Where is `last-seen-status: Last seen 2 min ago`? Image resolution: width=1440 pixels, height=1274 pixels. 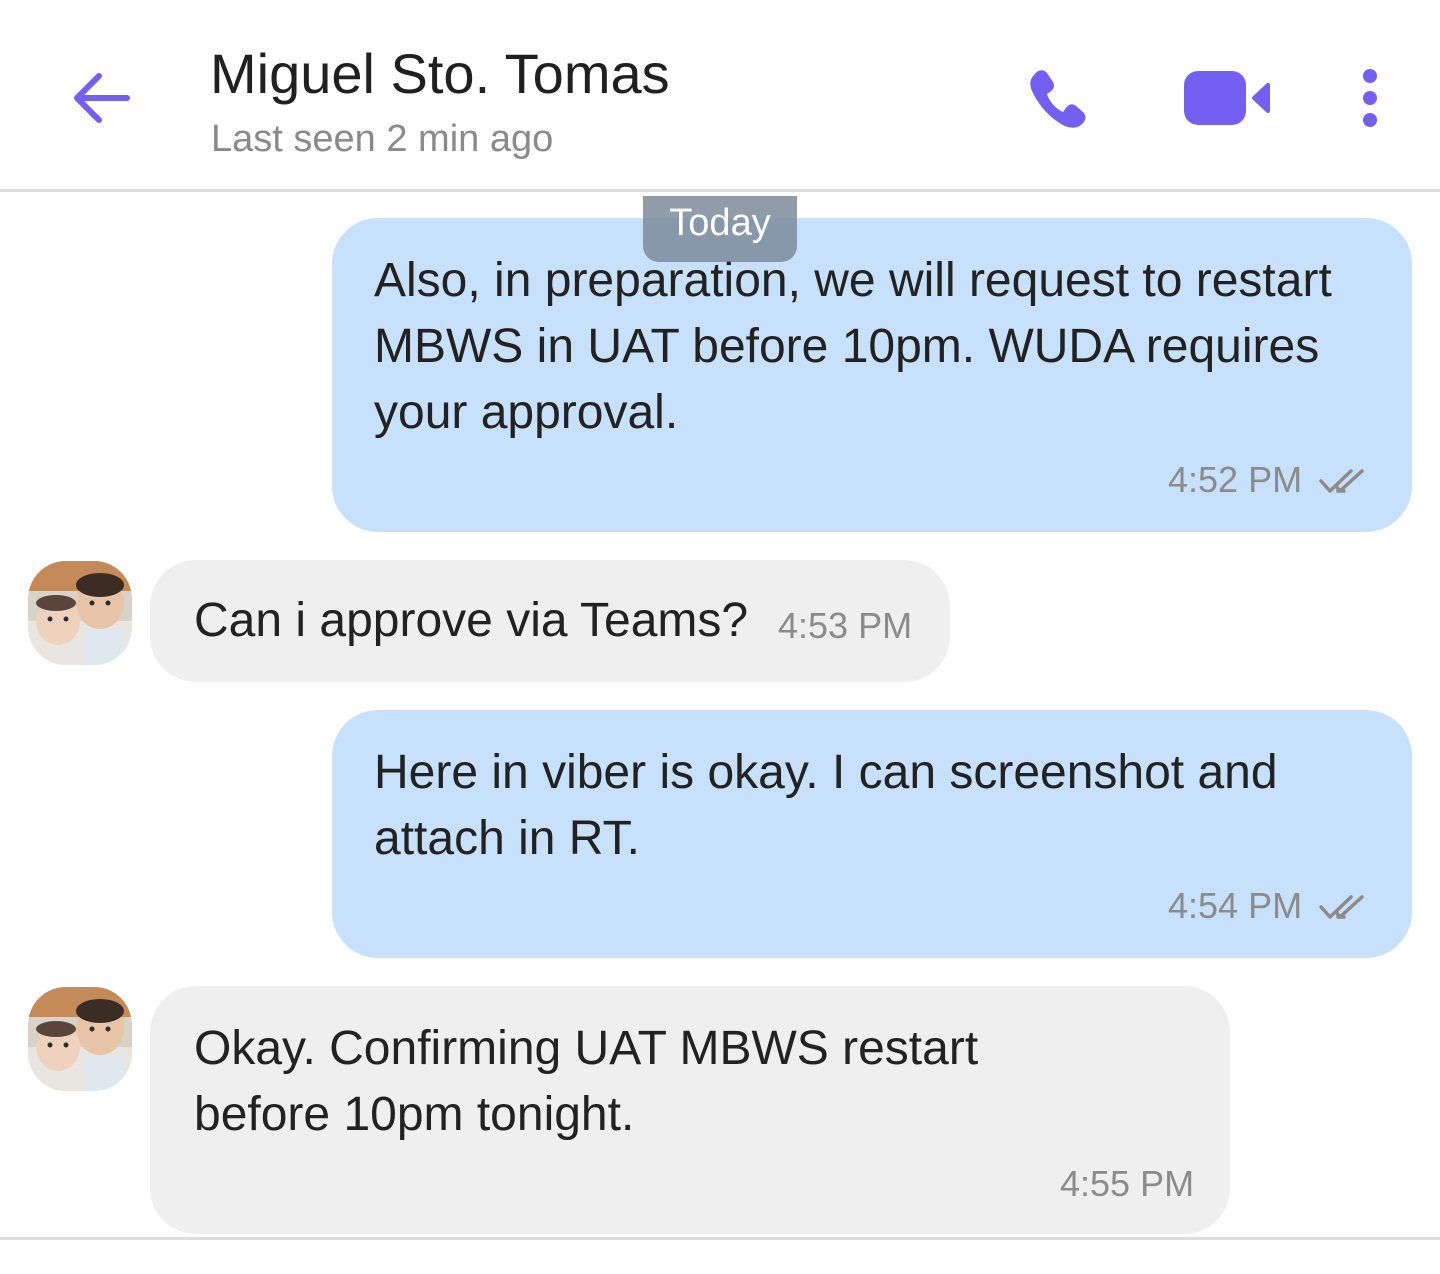 last-seen-status: Last seen 2 min ago is located at coordinates (382, 139).